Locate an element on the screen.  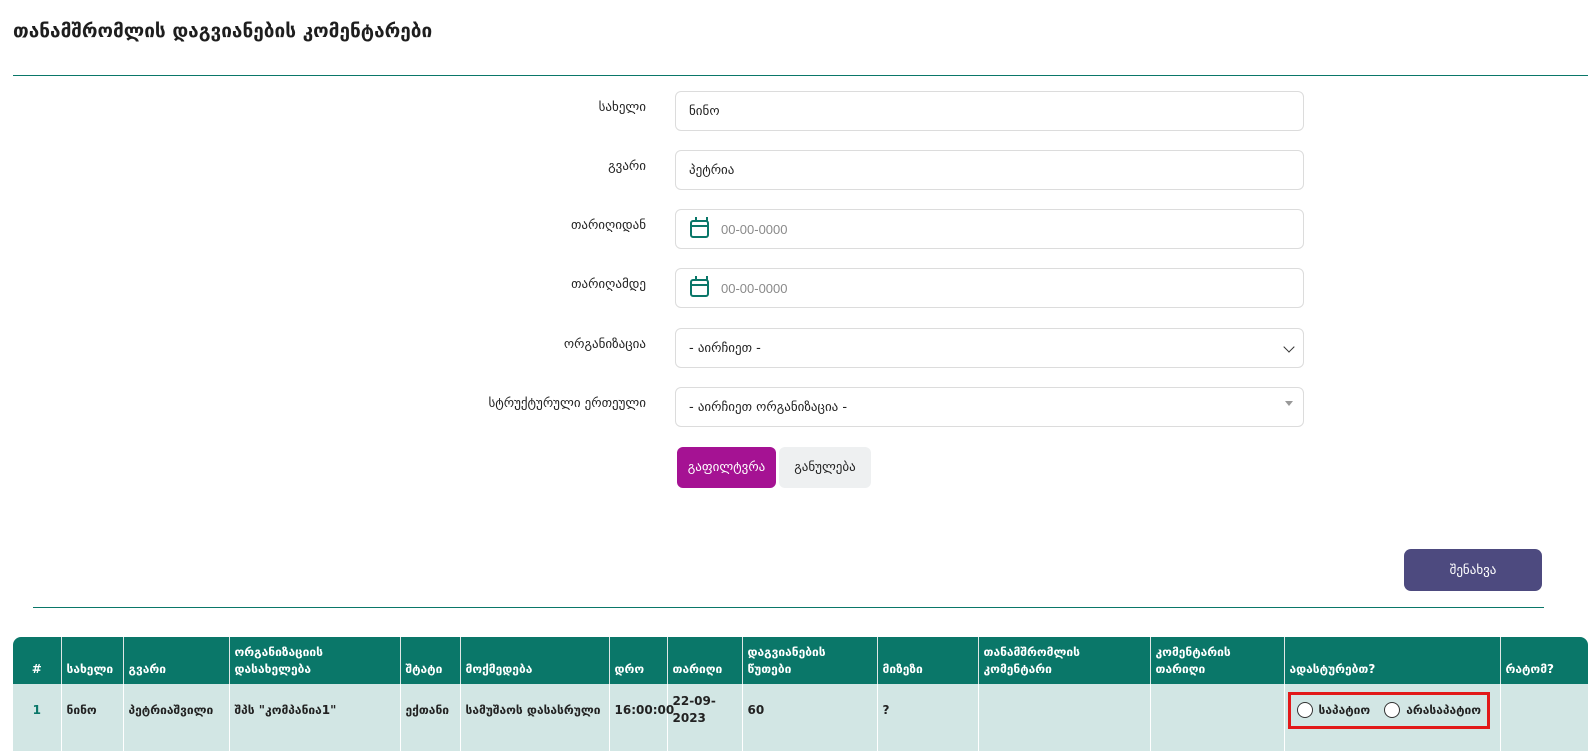
col-header-why: რატომ? is located at coordinates (1544, 660).